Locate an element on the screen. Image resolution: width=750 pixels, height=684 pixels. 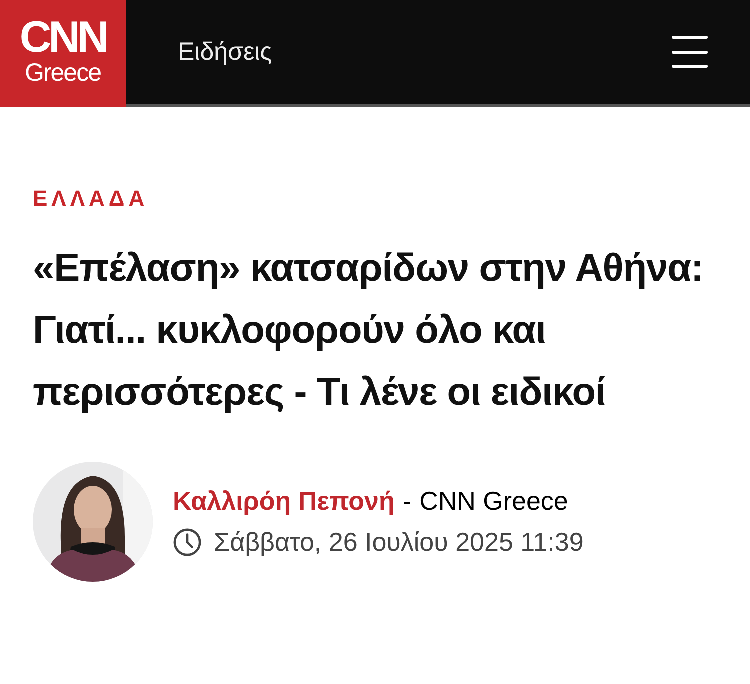
site-logo: CNN Greece is located at coordinates (63, 53).